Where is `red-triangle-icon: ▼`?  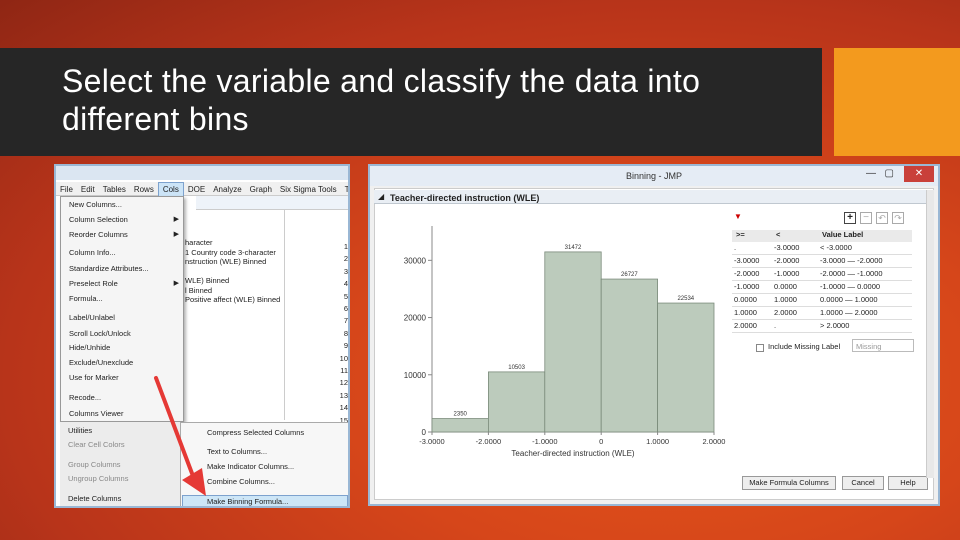
red-triangle-icon: ▼ is located at coordinates (738, 216).